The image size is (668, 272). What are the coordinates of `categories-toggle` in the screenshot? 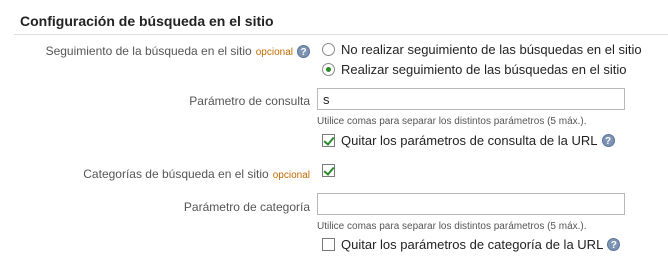 It's located at (331, 170).